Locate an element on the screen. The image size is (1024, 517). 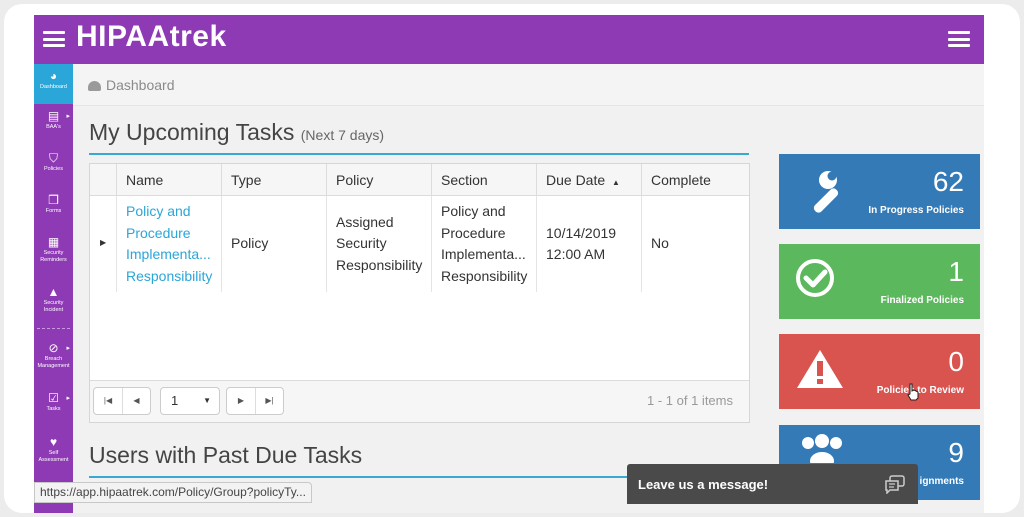
chat-bubble-icon is located at coordinates (895, 484).